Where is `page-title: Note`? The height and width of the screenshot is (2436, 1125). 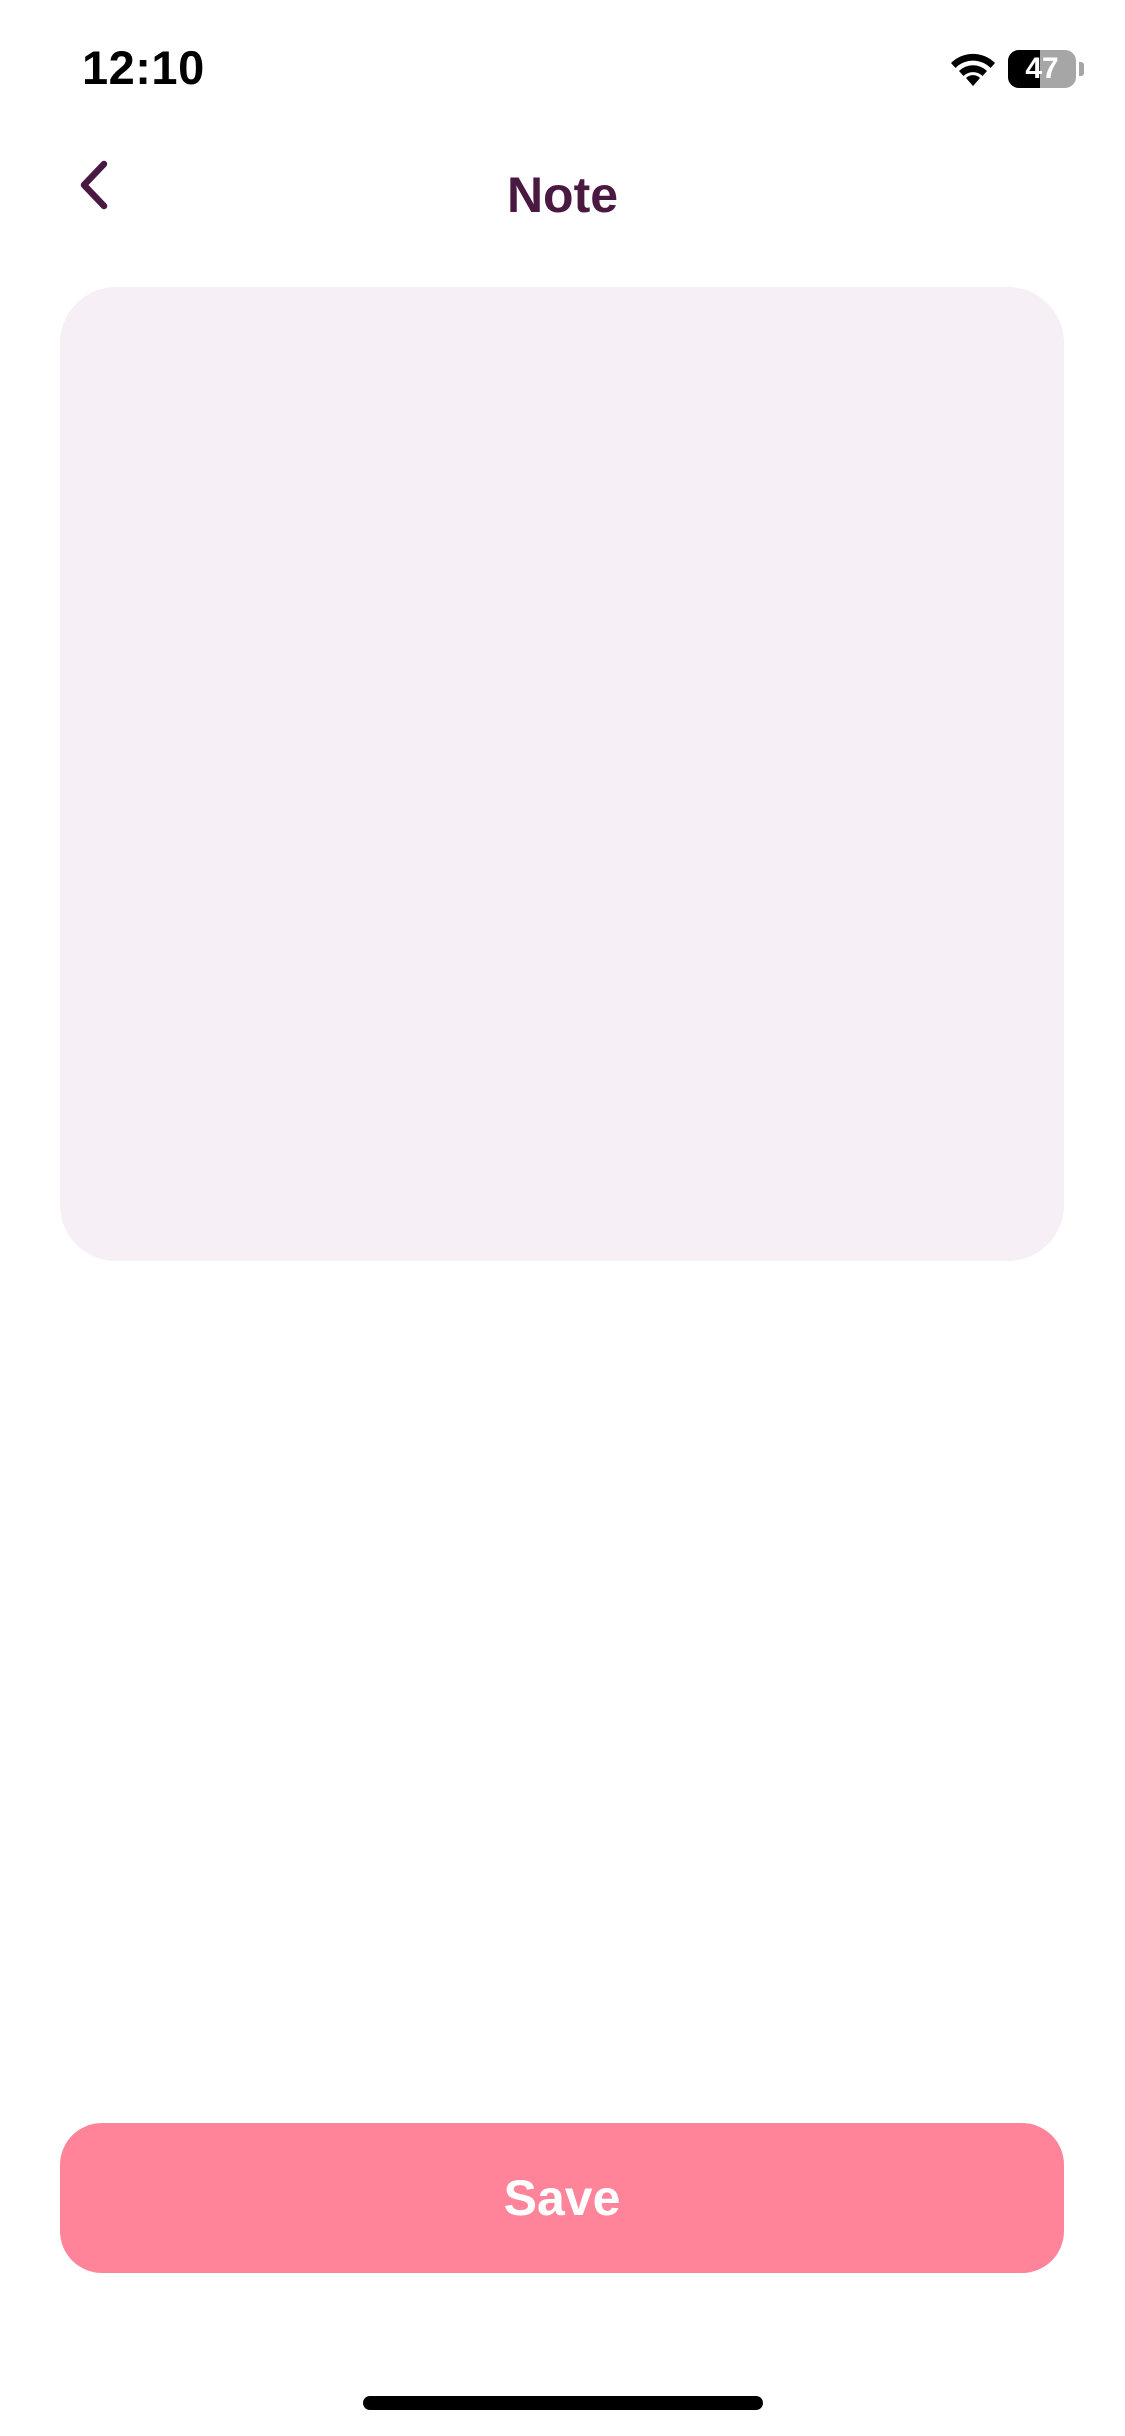 page-title: Note is located at coordinates (562, 195).